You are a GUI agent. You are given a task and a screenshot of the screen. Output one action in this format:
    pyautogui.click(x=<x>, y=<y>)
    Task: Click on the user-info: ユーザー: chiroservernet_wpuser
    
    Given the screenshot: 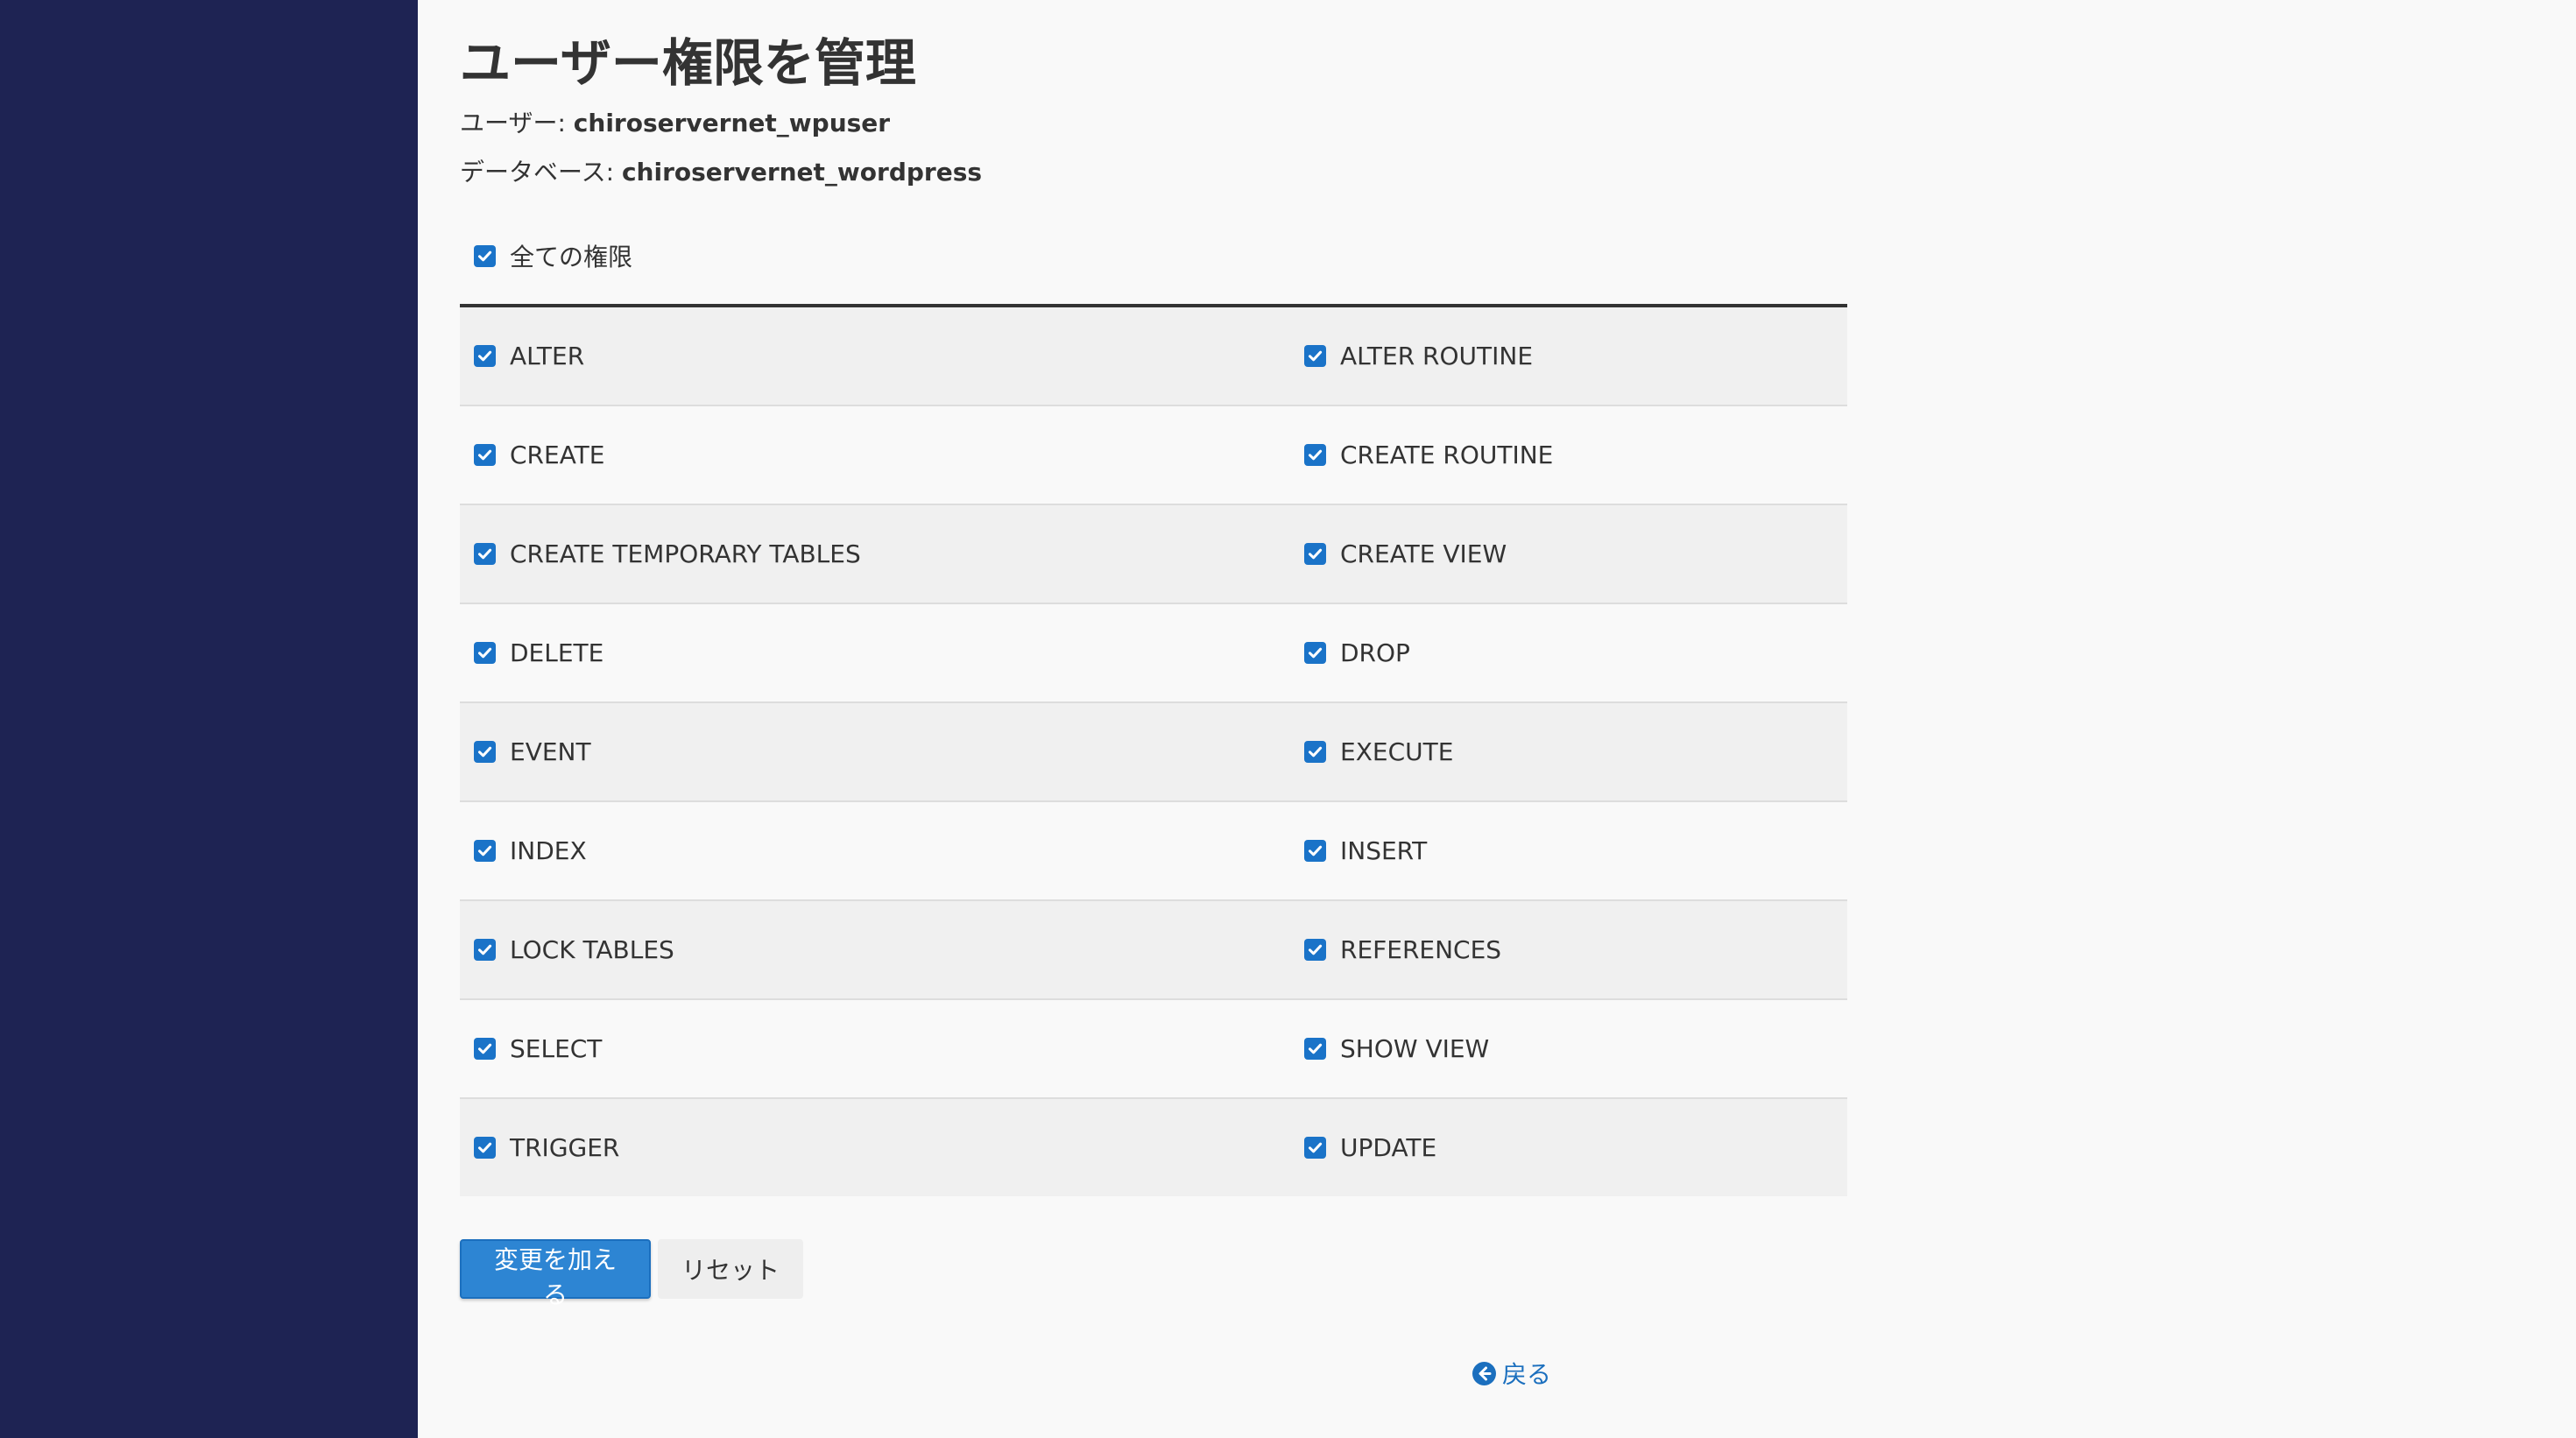 What is the action you would take?
    pyautogui.click(x=675, y=123)
    